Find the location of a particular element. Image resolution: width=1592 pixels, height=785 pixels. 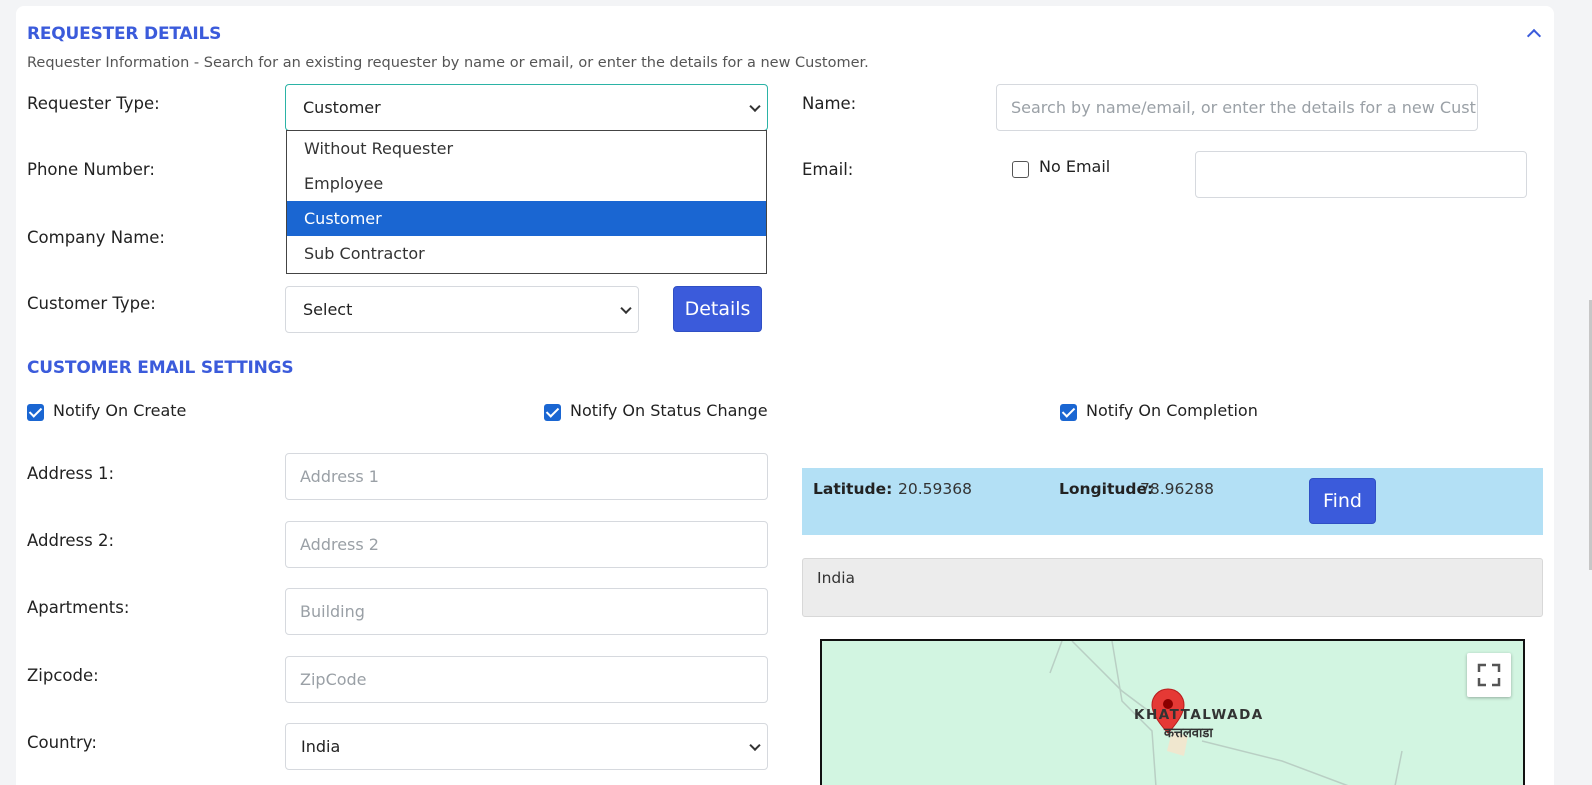

email-input is located at coordinates (1361, 174).